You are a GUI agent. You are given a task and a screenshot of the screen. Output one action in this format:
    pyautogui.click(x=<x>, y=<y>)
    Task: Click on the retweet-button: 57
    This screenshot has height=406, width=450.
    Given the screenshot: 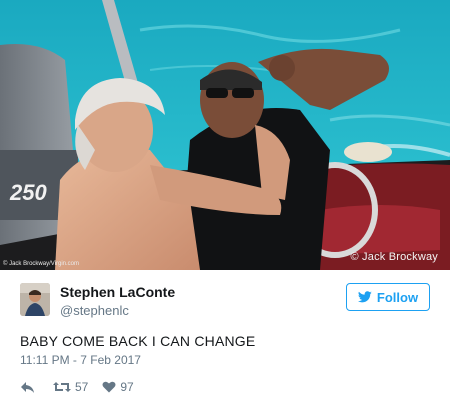 What is the action you would take?
    pyautogui.click(x=70, y=387)
    